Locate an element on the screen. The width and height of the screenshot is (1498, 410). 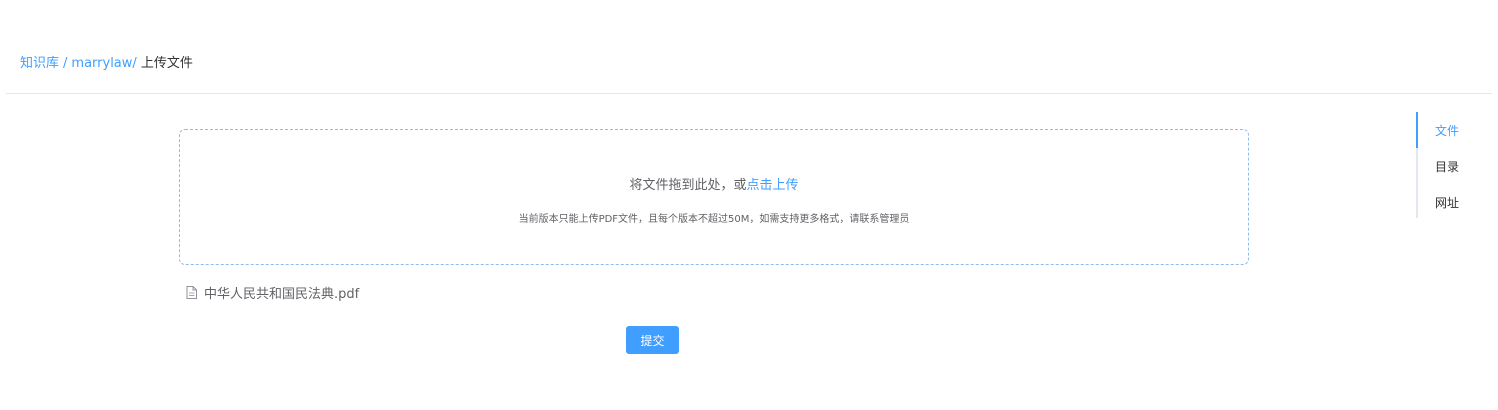
breadcrumb-current: 上传文件 is located at coordinates (166, 63).